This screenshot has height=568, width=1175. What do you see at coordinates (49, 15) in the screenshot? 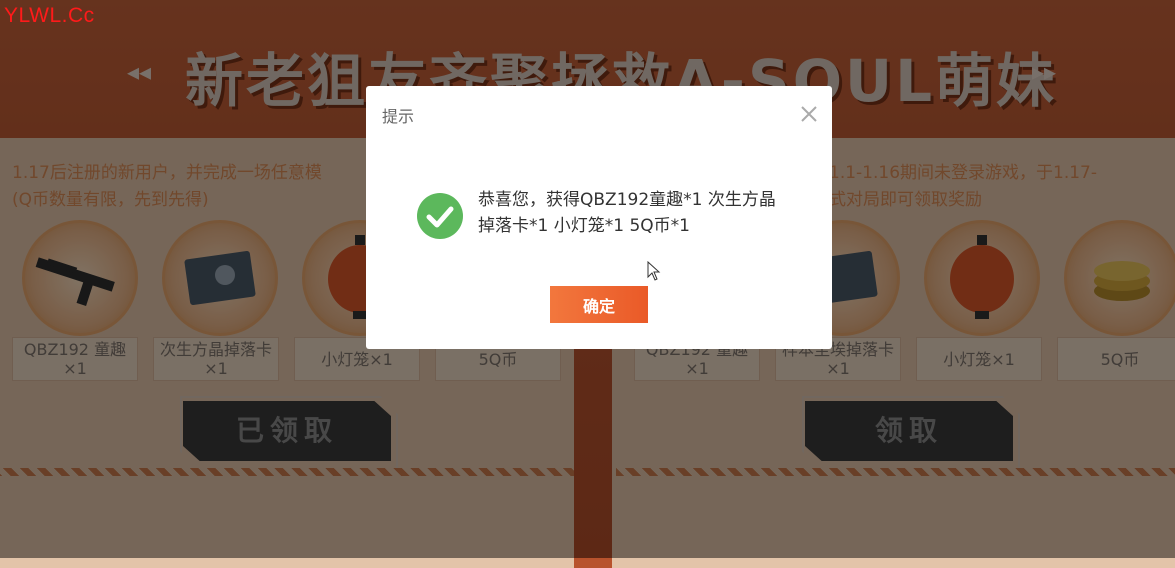
I see `watermark: YLWL.Cc` at bounding box center [49, 15].